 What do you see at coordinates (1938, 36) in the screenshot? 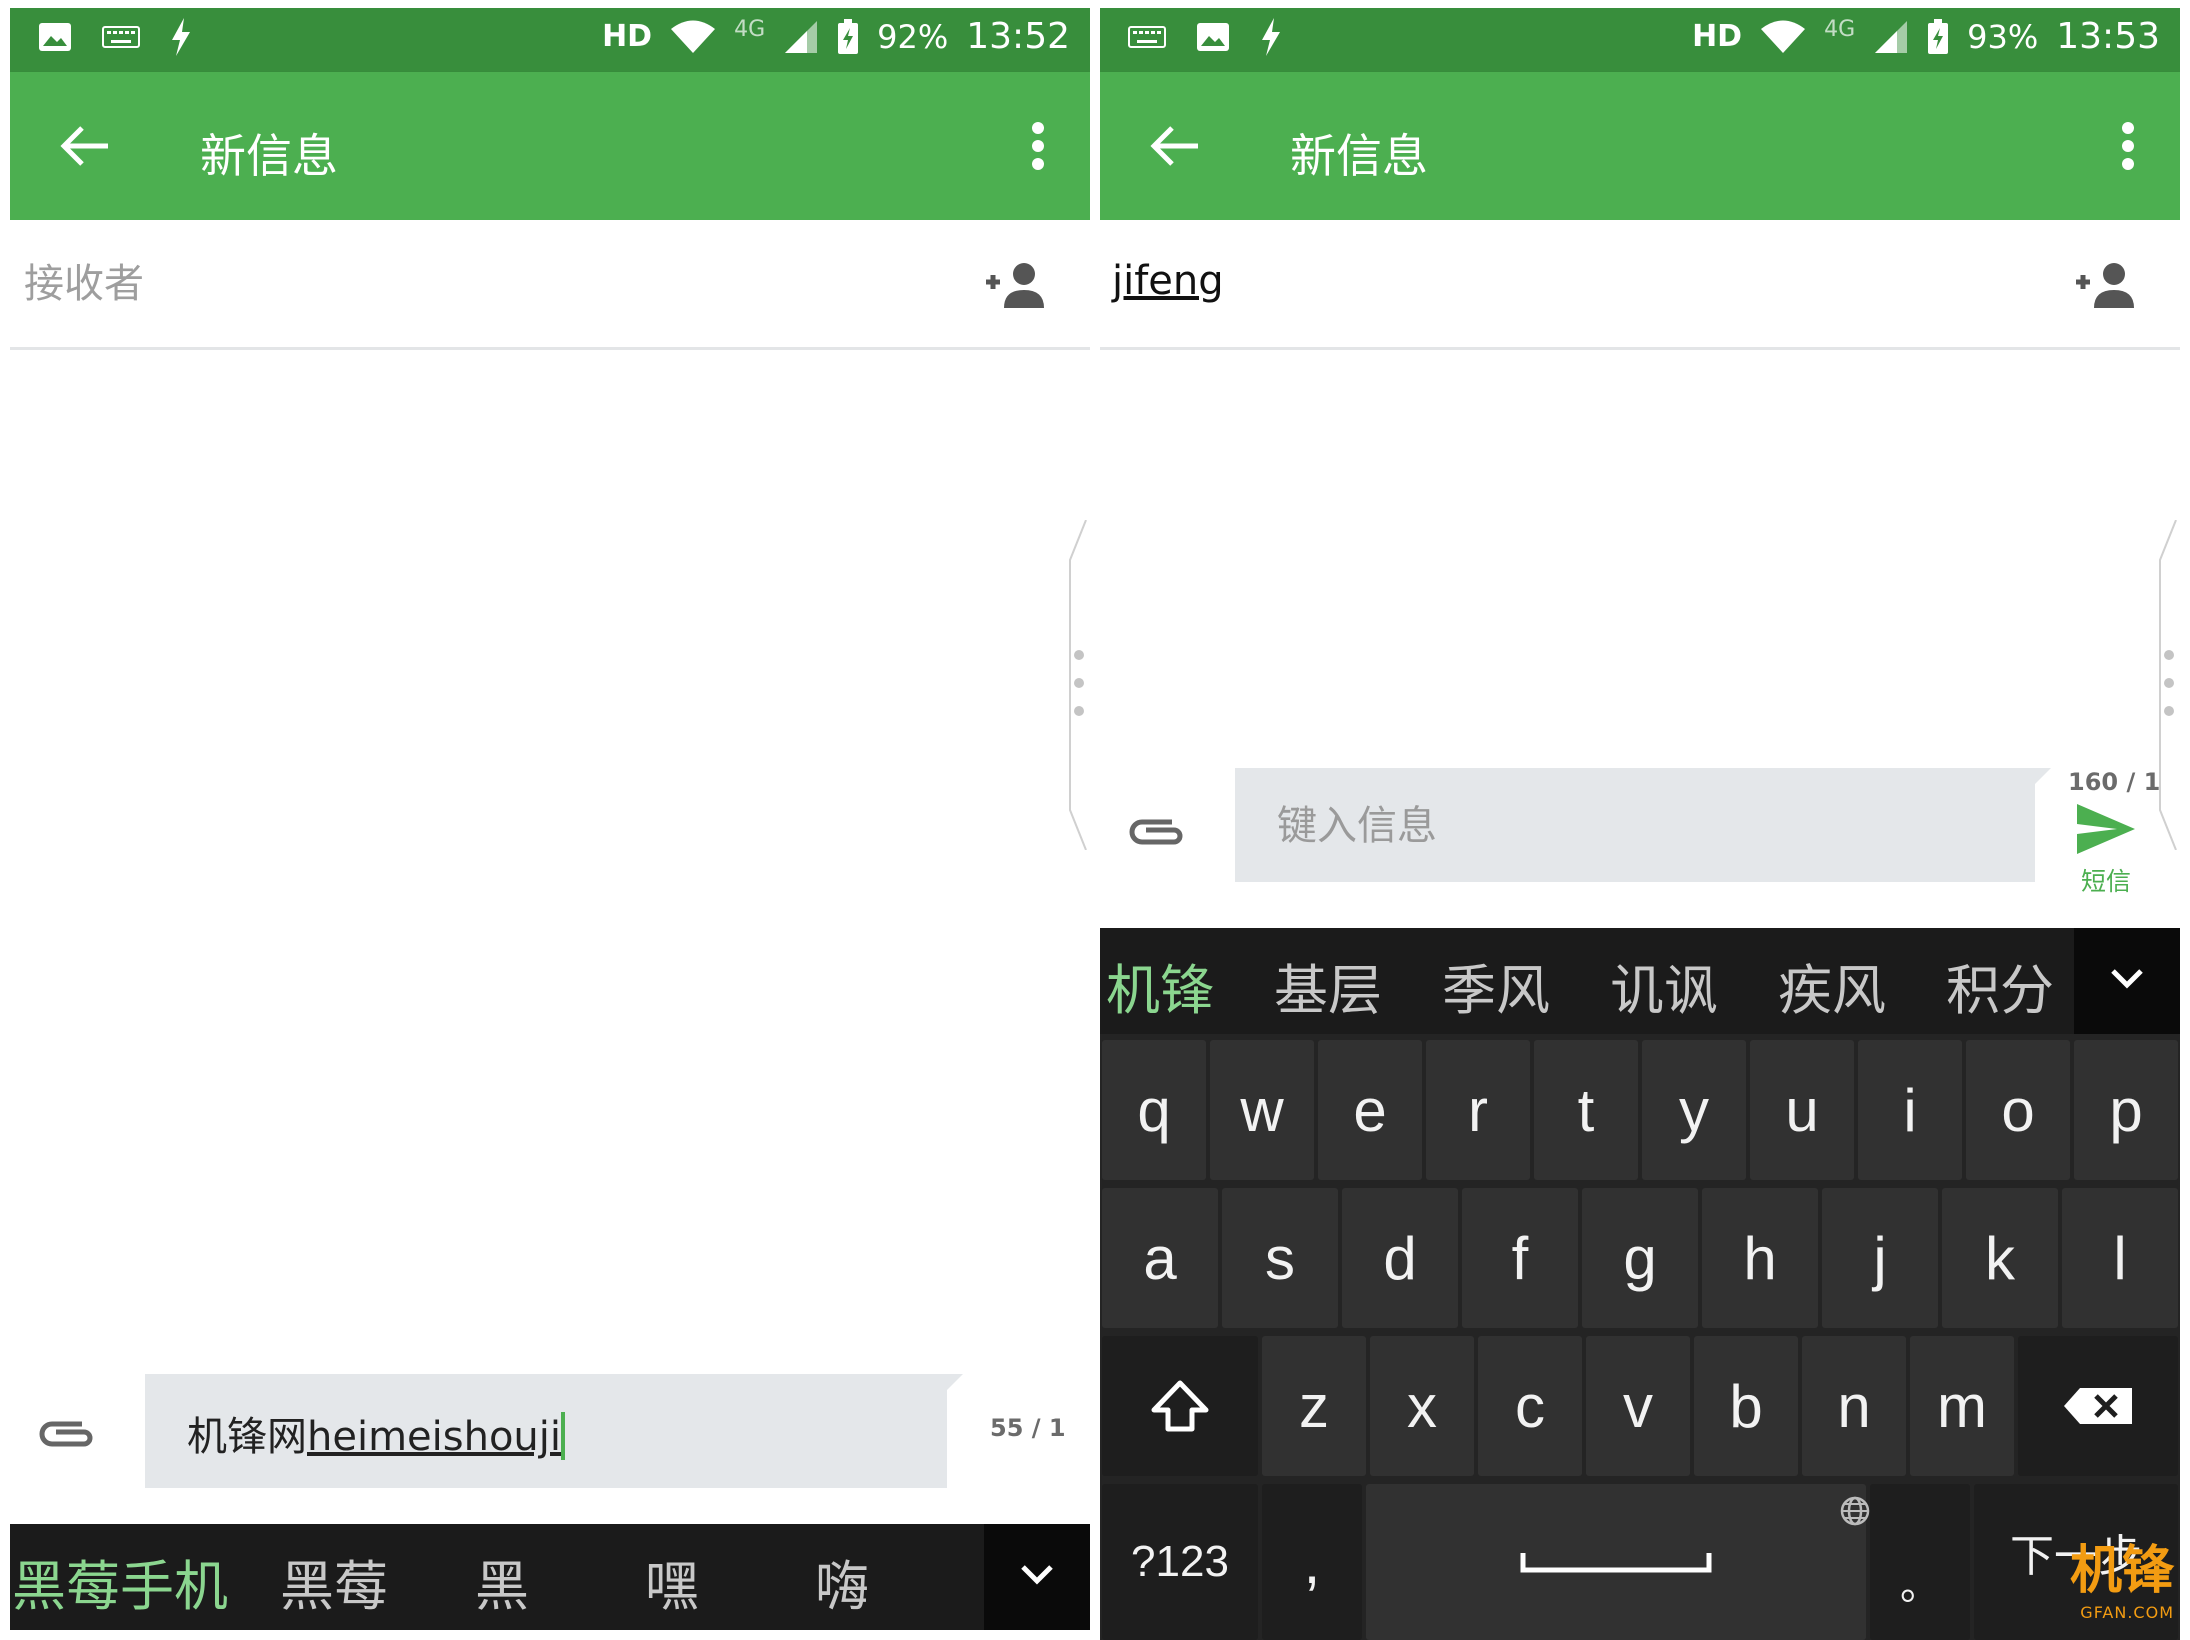
I see `battery-icon` at bounding box center [1938, 36].